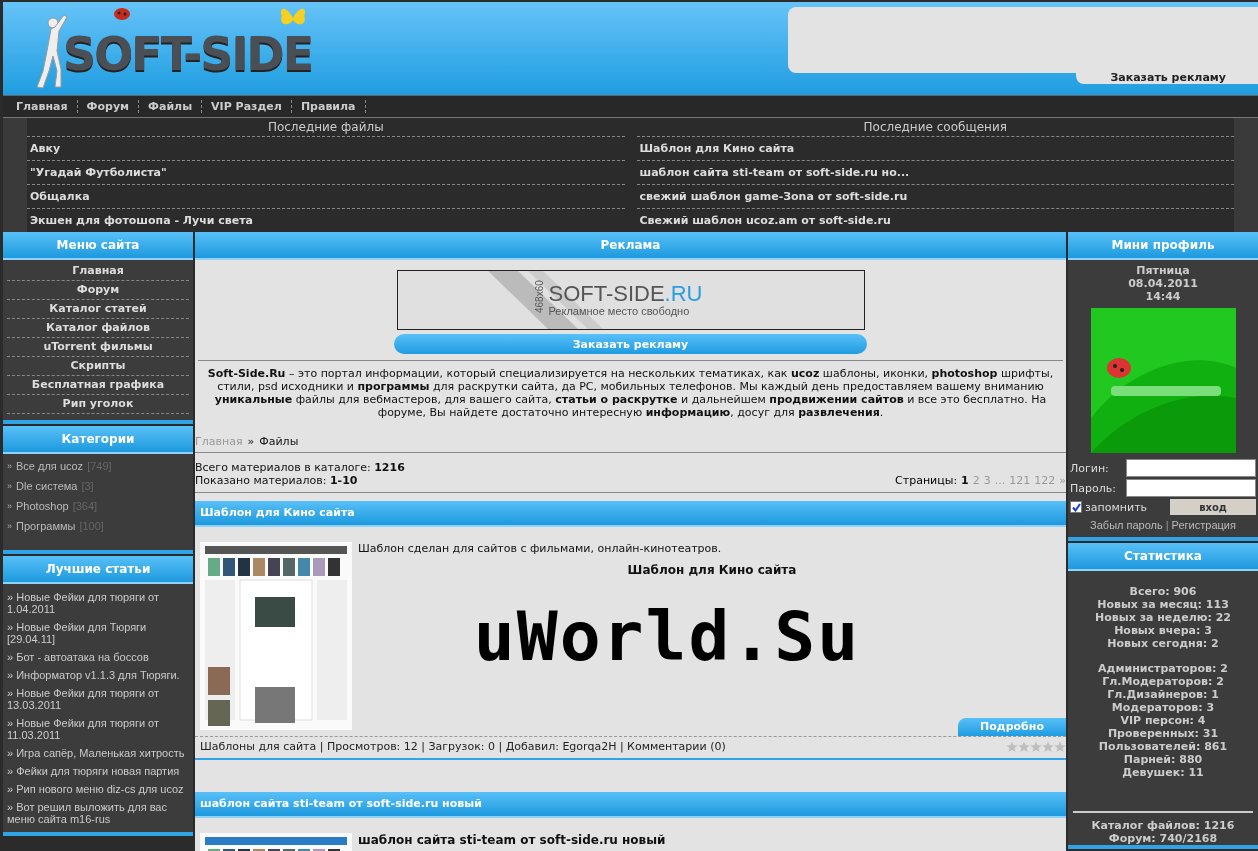  I want to click on menu-link: Форум, so click(98, 290).